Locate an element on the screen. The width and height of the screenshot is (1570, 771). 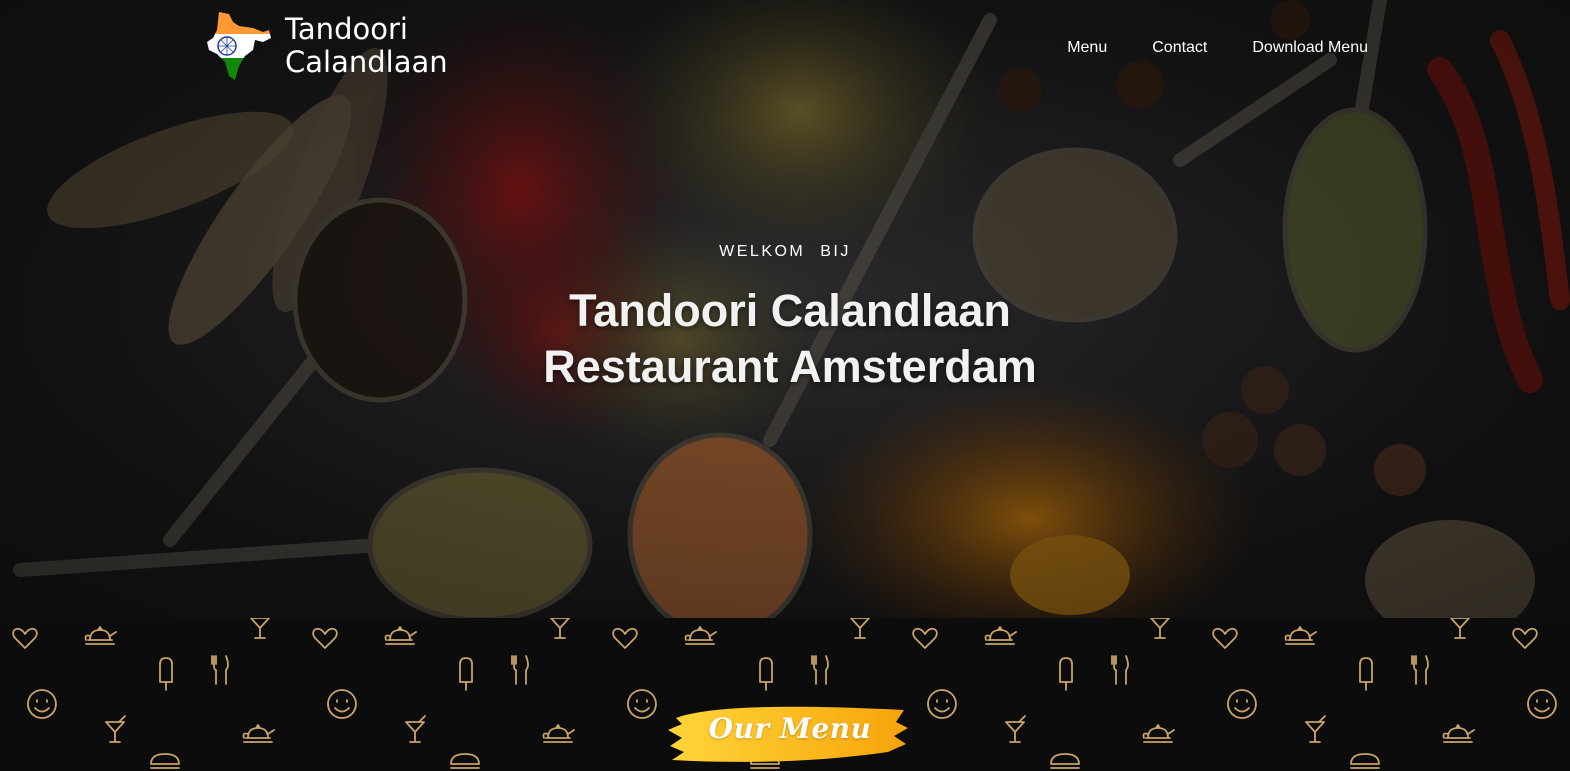
brand-name-line2: Calandlaan is located at coordinates (366, 62).